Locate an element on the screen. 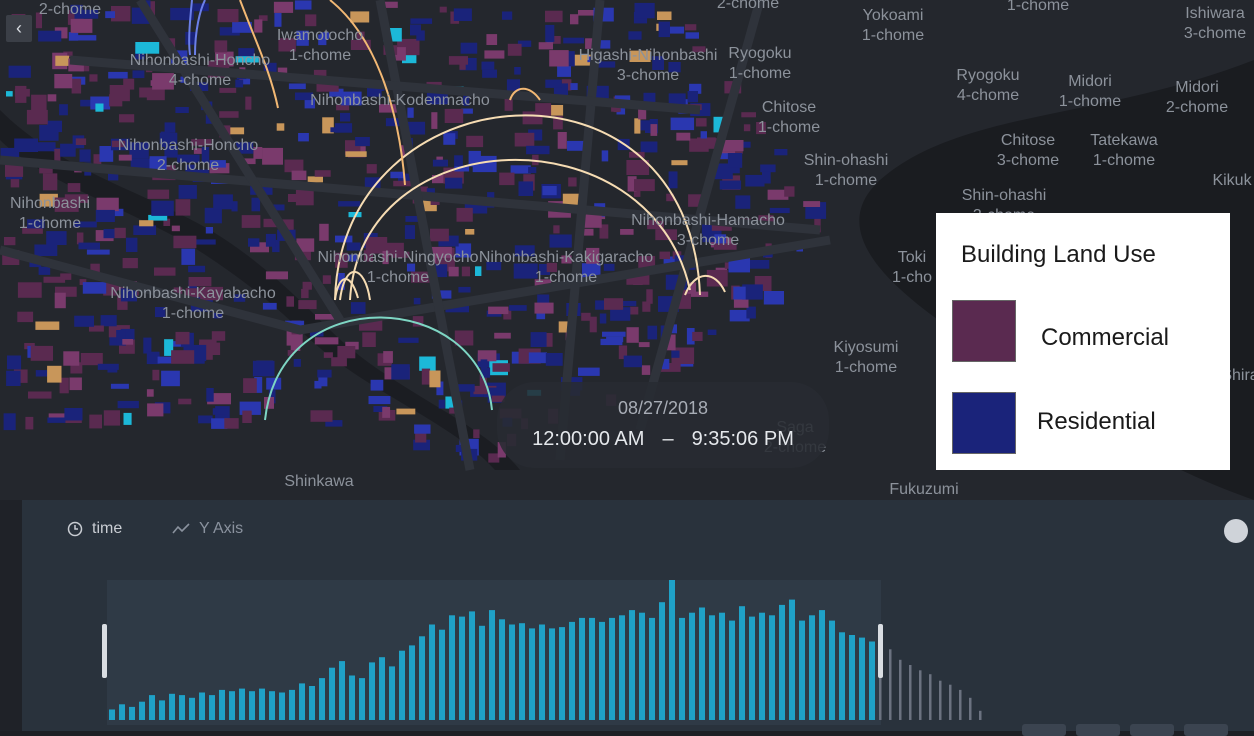 The image size is (1254, 736). time-field-selector: time is located at coordinates (94, 529).